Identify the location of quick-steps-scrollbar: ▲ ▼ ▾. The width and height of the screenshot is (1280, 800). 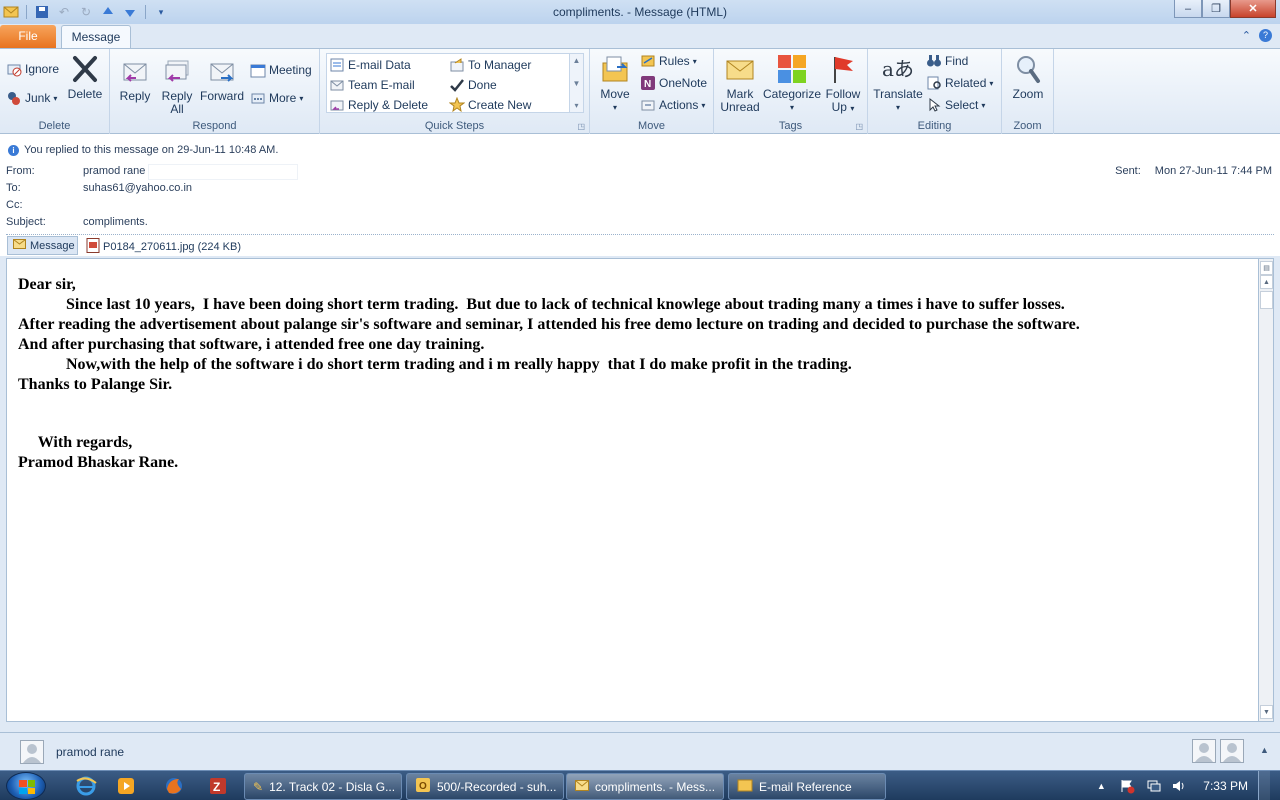
(576, 83).